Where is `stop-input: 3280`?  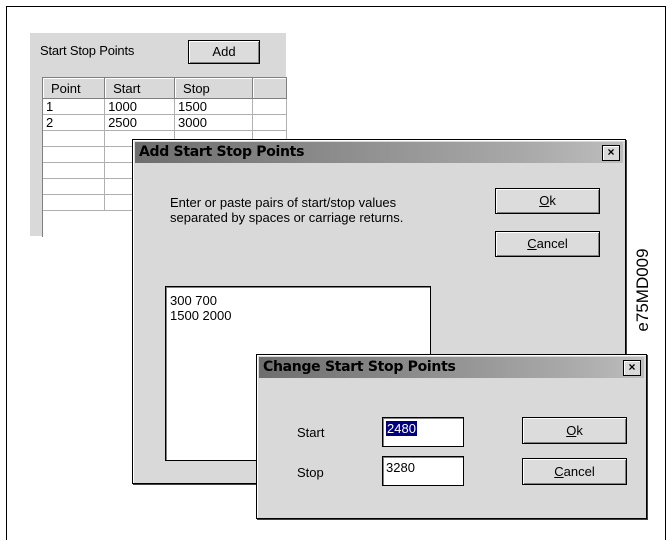 stop-input: 3280 is located at coordinates (423, 471).